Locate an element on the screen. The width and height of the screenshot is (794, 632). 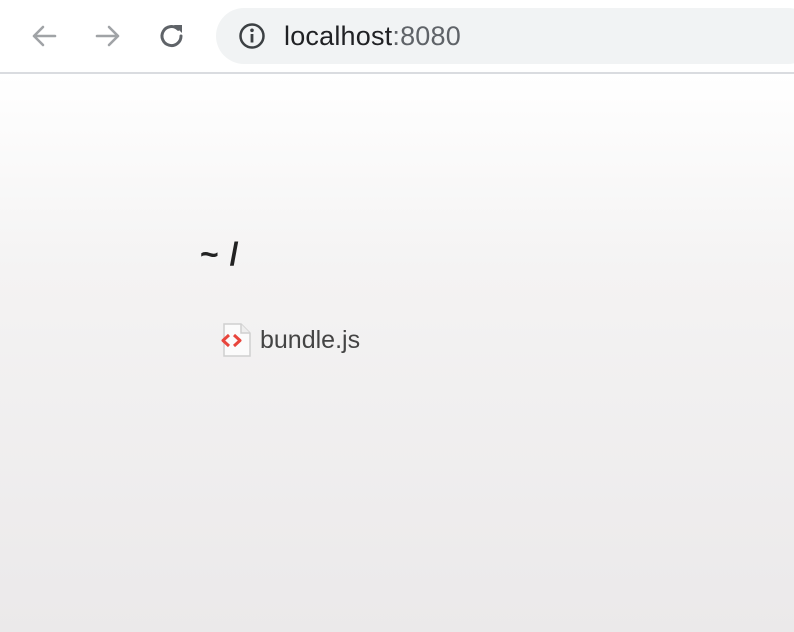
arrow-right-icon is located at coordinates (107, 36).